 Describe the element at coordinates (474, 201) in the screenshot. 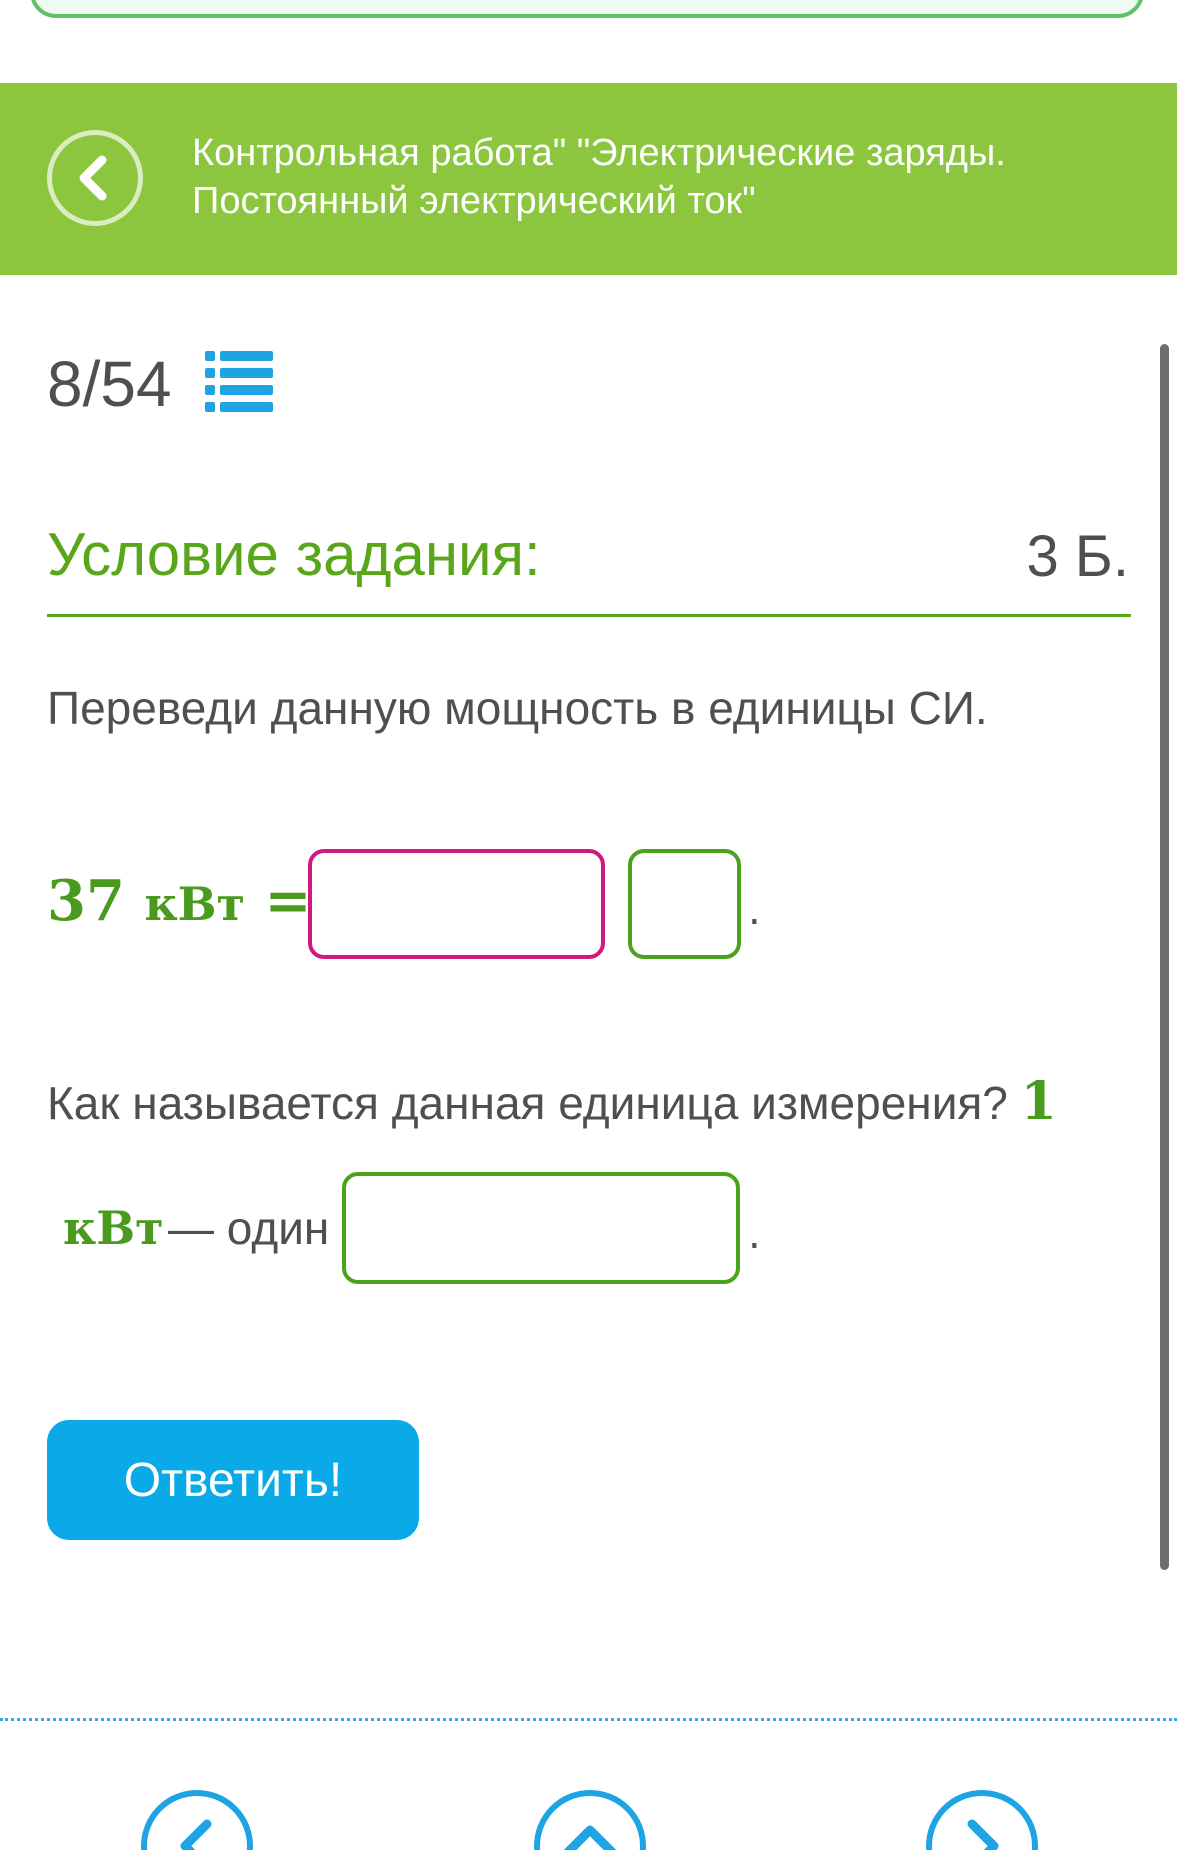

I see `header-title-line2: Постоянный электрический ток"` at that location.